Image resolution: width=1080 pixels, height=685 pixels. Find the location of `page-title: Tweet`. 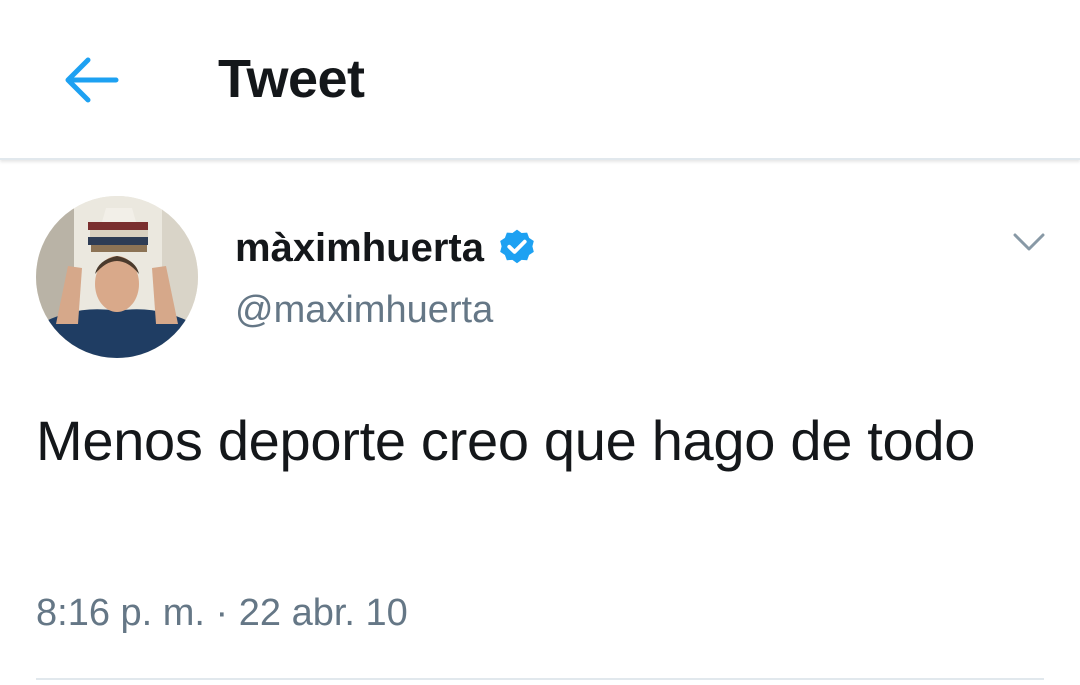

page-title: Tweet is located at coordinates (291, 79).